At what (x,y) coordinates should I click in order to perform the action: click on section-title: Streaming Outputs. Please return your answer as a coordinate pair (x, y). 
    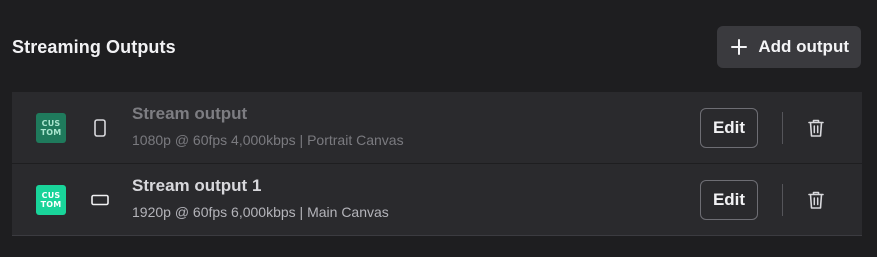
    Looking at the image, I should click on (94, 46).